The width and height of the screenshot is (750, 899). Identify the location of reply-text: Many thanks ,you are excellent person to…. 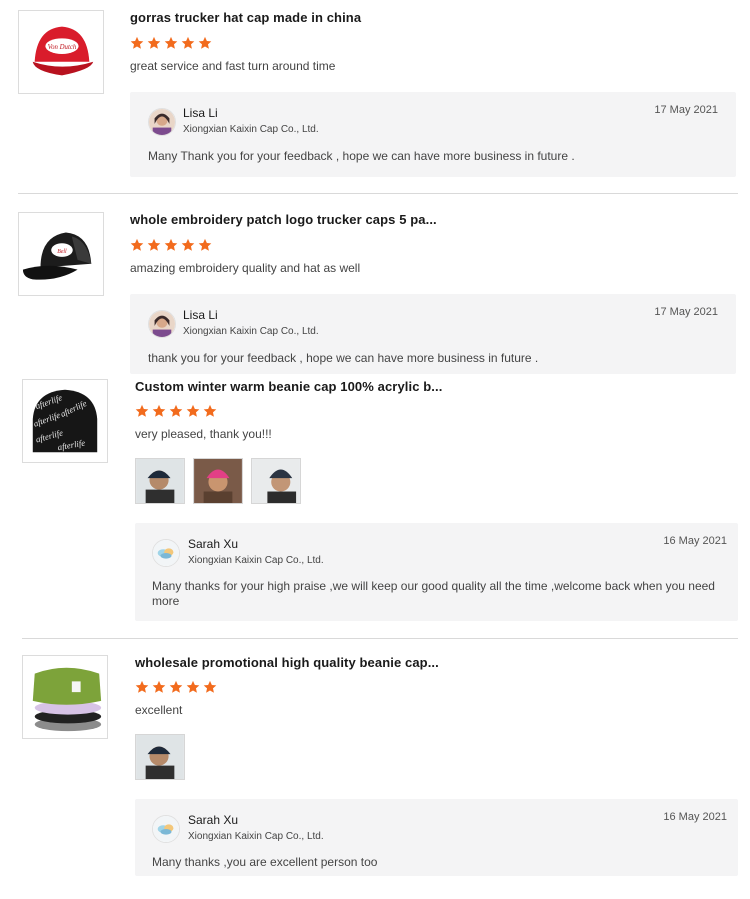
(265, 862).